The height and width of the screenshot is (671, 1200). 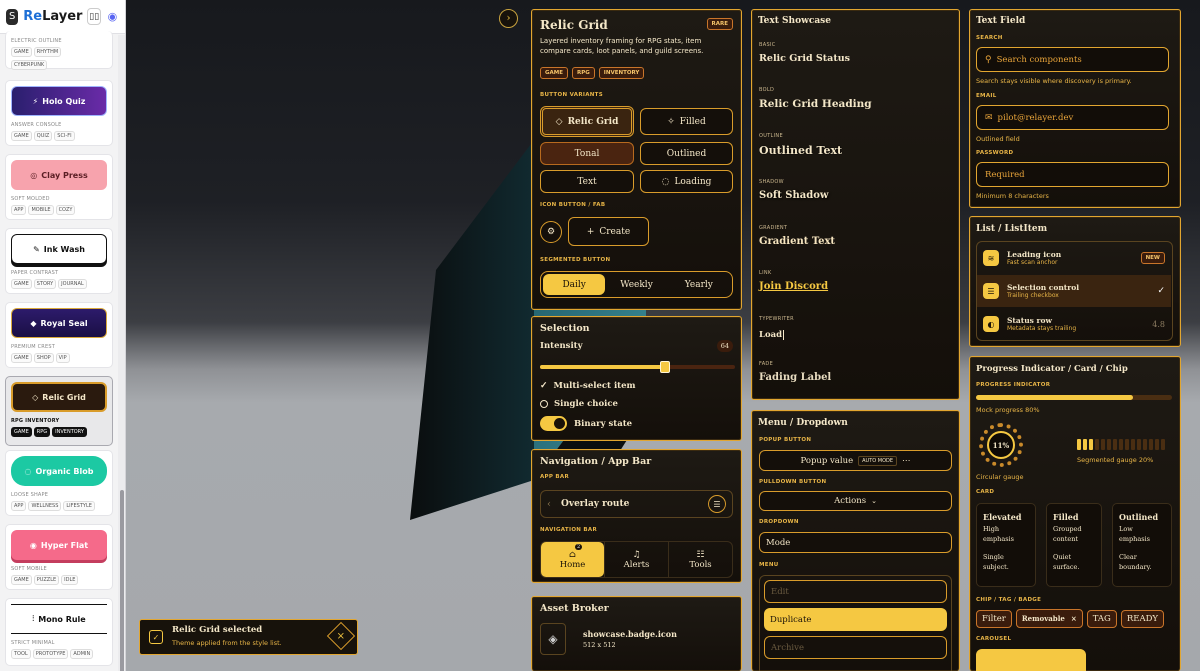 What do you see at coordinates (553, 423) in the screenshot?
I see `toggle-switch` at bounding box center [553, 423].